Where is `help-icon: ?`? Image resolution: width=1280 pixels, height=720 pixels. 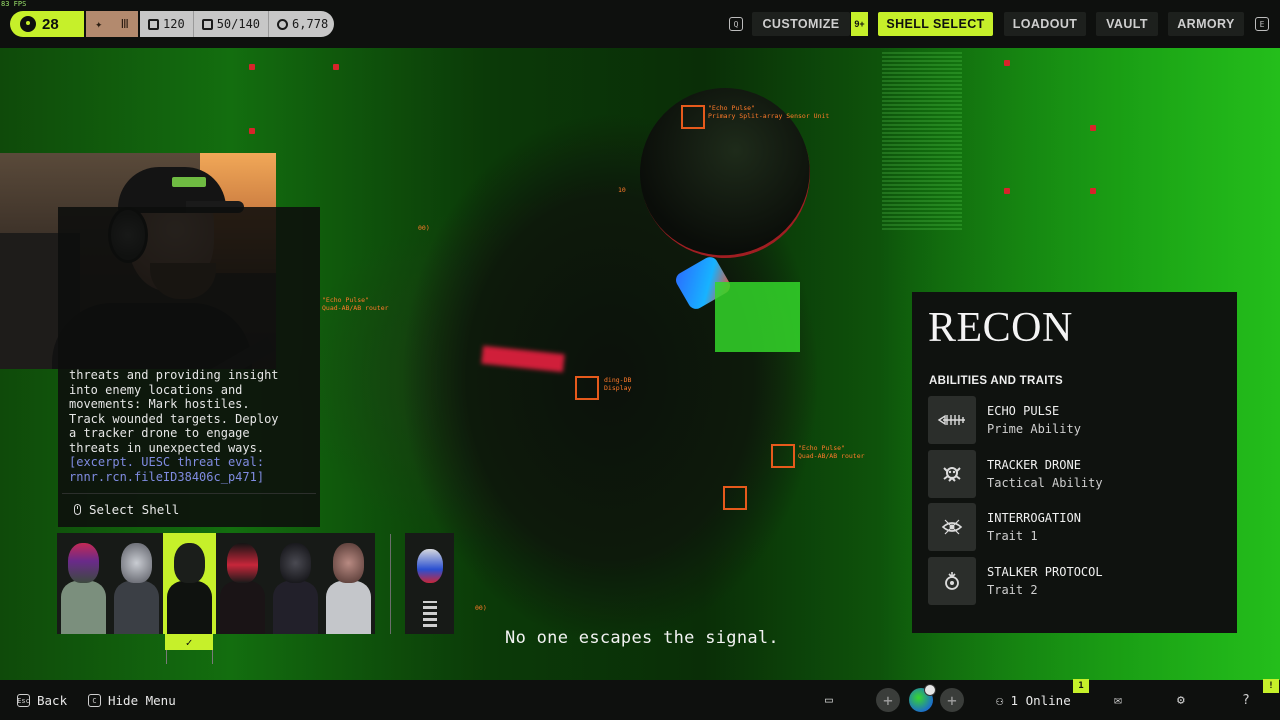
help-icon: ? is located at coordinates (1246, 700).